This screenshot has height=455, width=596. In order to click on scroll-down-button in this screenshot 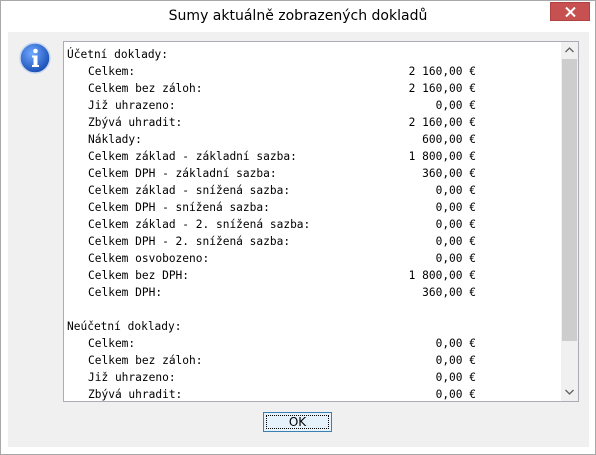, I will do `click(569, 392)`.